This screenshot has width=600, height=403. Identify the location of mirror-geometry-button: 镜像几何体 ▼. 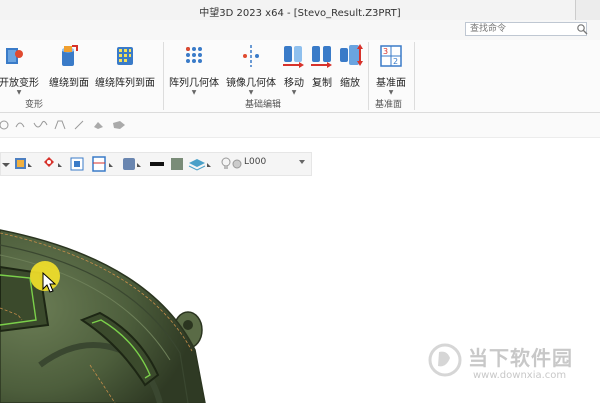
(251, 70).